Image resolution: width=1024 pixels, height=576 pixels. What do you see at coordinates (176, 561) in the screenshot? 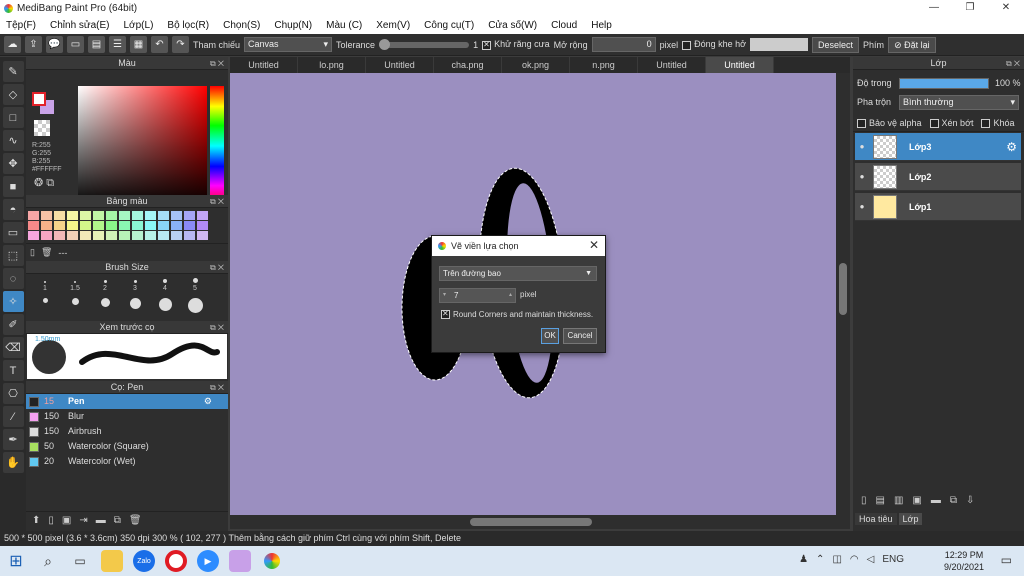
I see `opera-icon` at bounding box center [176, 561].